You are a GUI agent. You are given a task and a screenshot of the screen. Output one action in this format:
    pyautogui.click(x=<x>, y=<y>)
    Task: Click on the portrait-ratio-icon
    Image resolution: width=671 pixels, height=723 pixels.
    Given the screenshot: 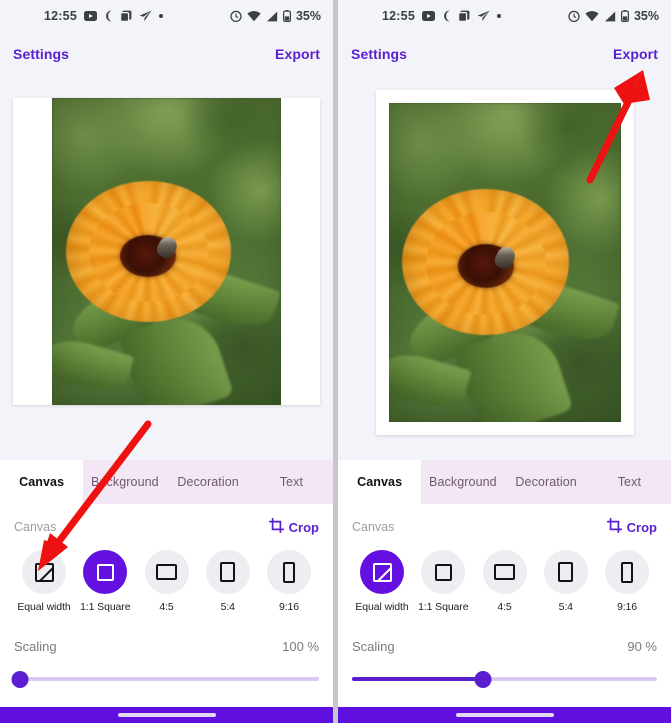 What is the action you would take?
    pyautogui.click(x=228, y=572)
    